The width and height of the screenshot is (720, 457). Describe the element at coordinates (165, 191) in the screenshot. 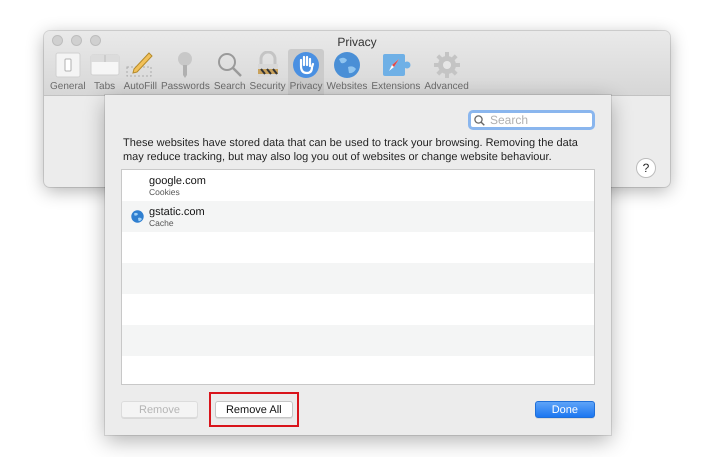

I see `data-type: Cookies` at that location.